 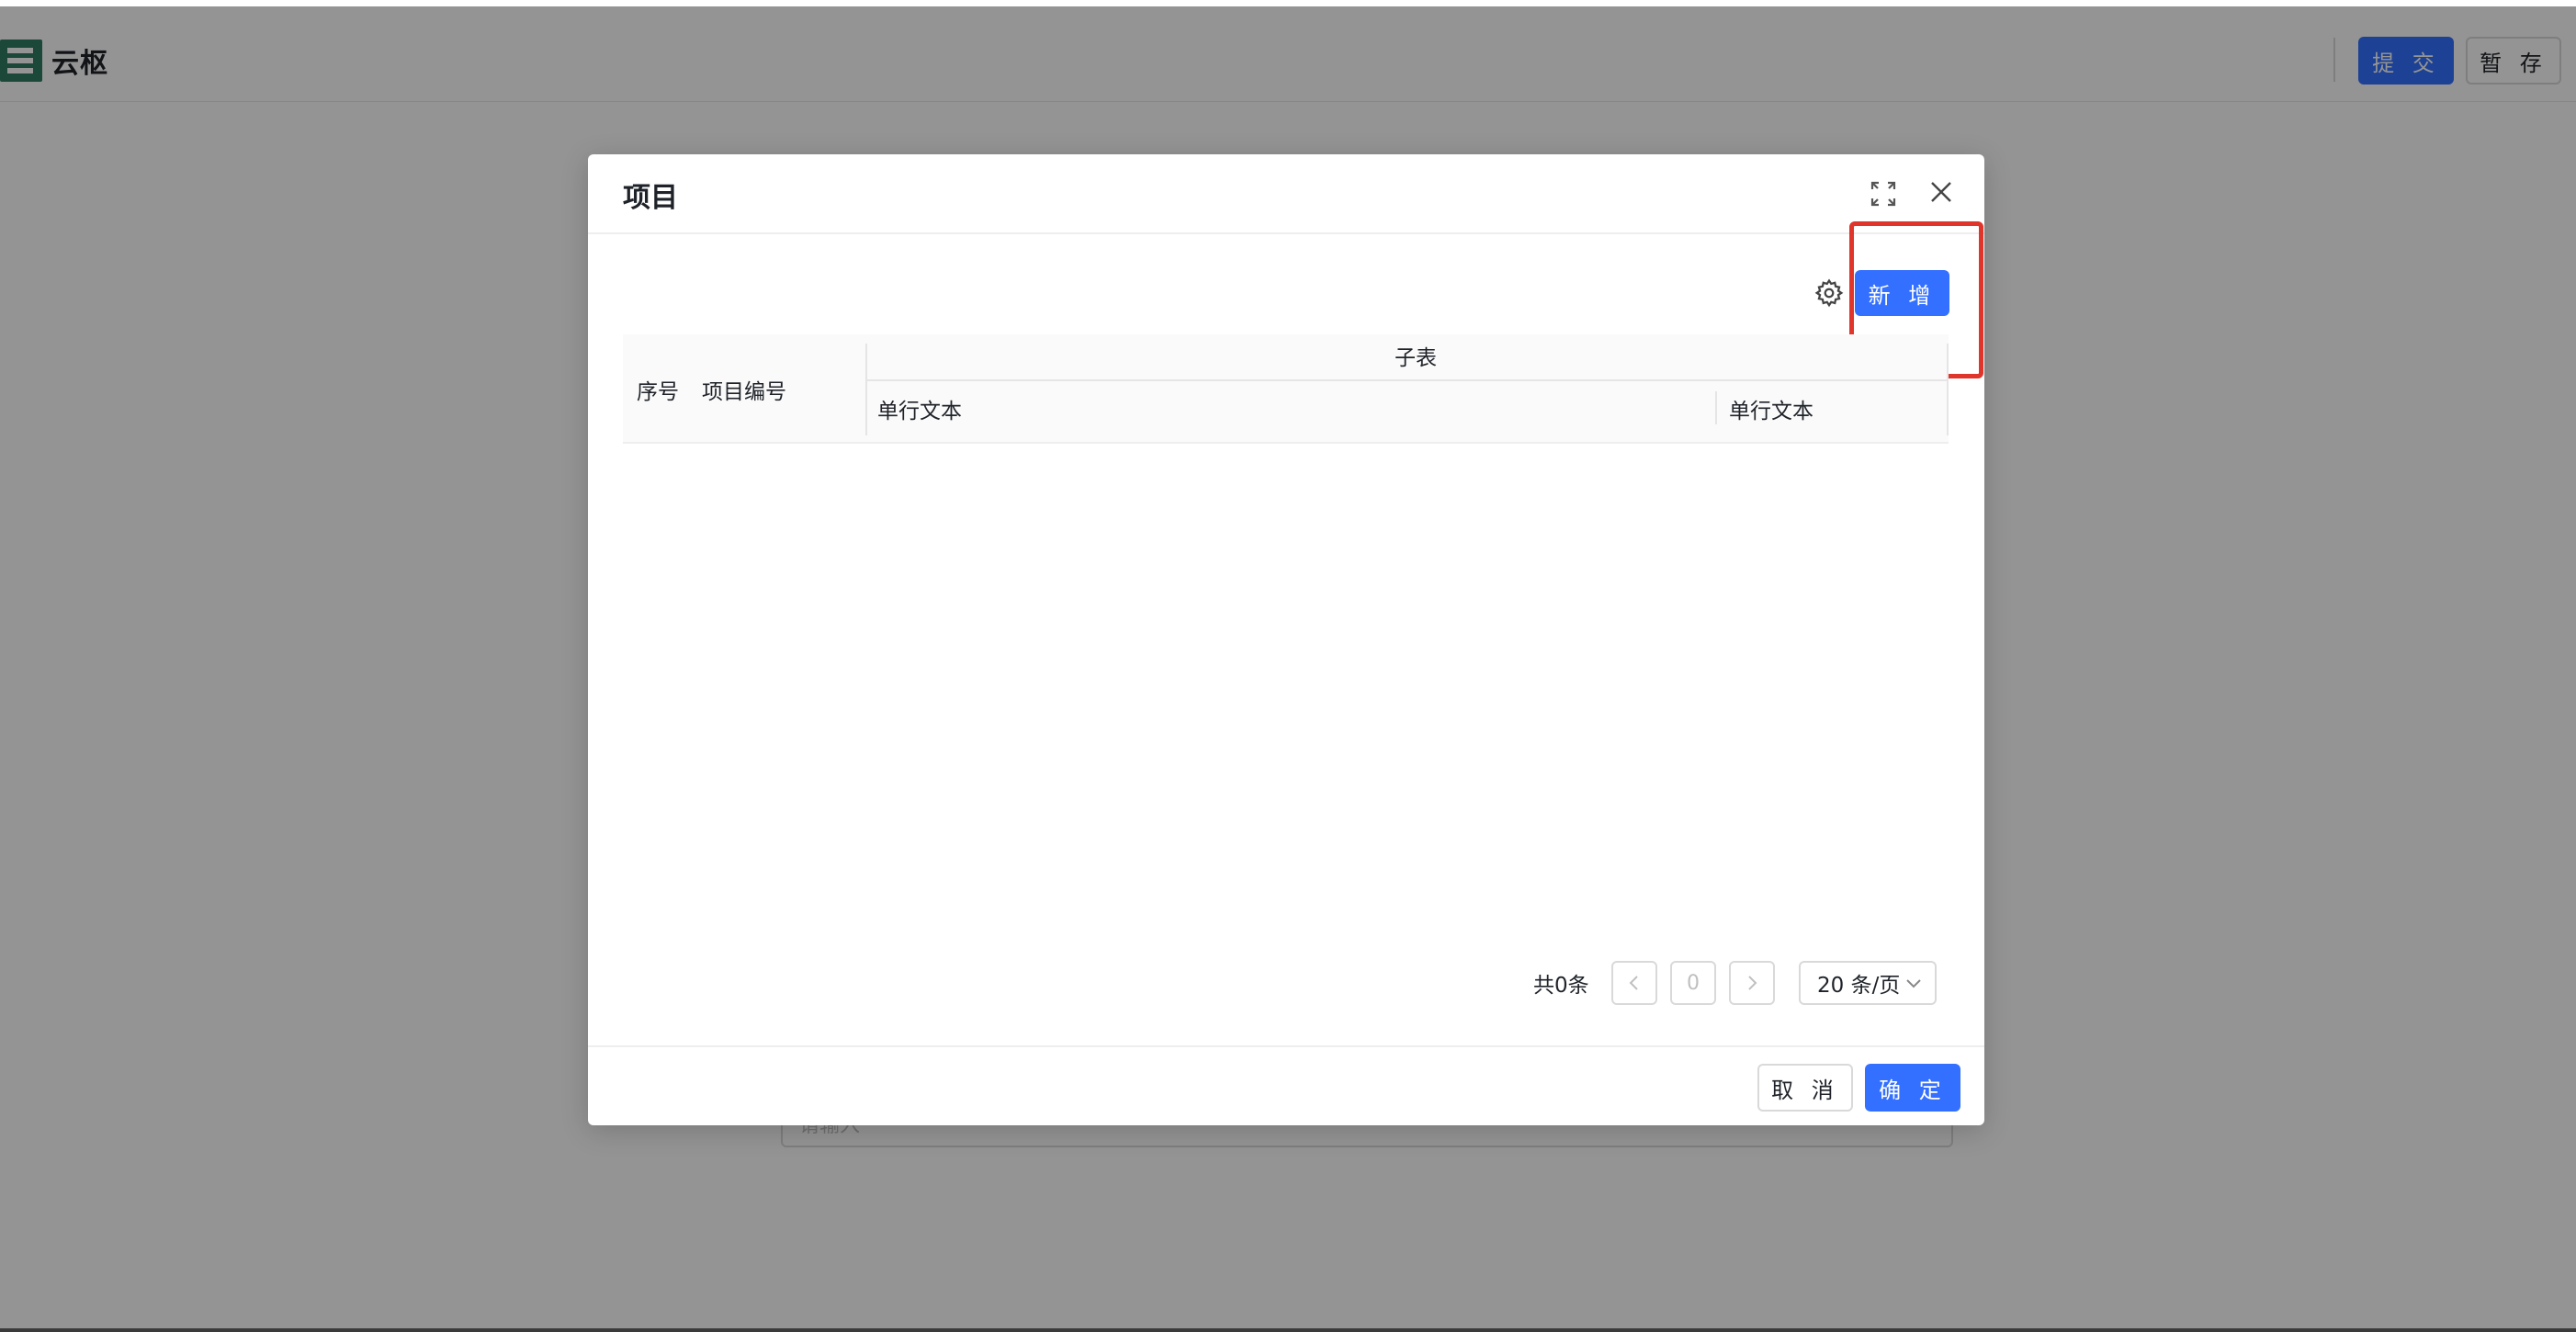 I want to click on column-group-subtable: 子表, so click(x=1416, y=358).